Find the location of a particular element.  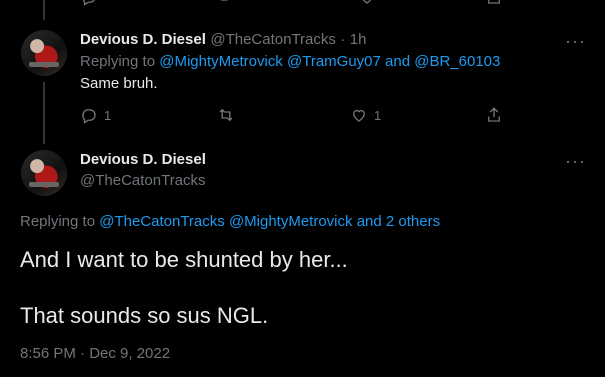

reply-count: 1 is located at coordinates (108, 115).